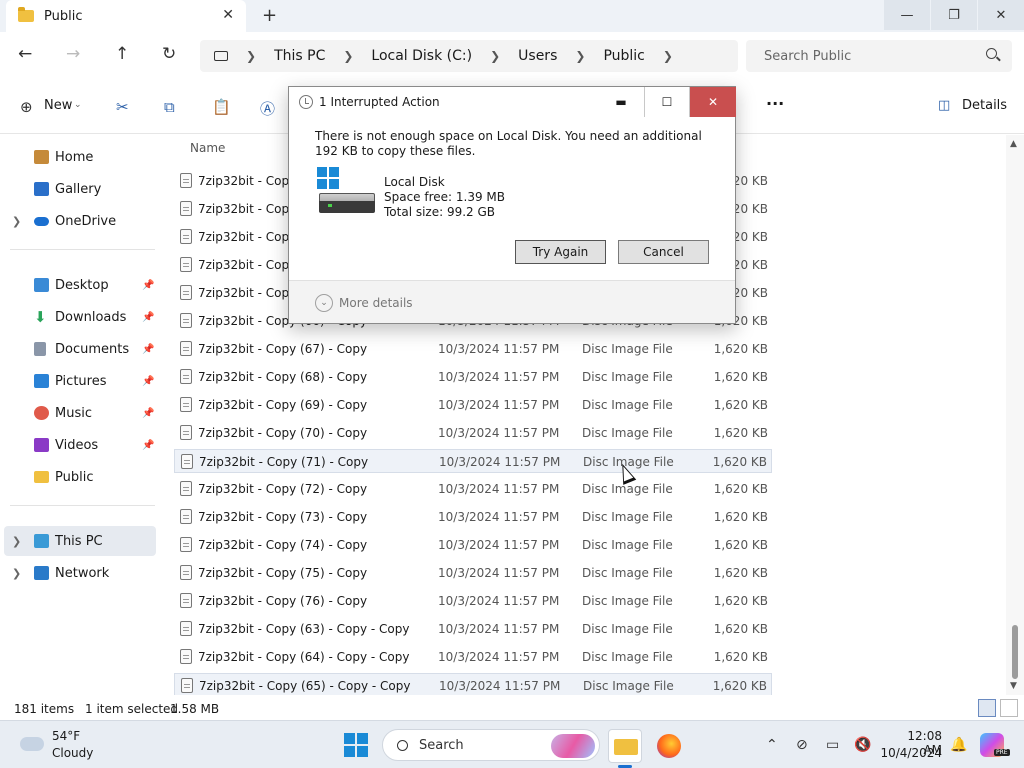  I want to click on dialog-minimize-button: ▬, so click(621, 102).